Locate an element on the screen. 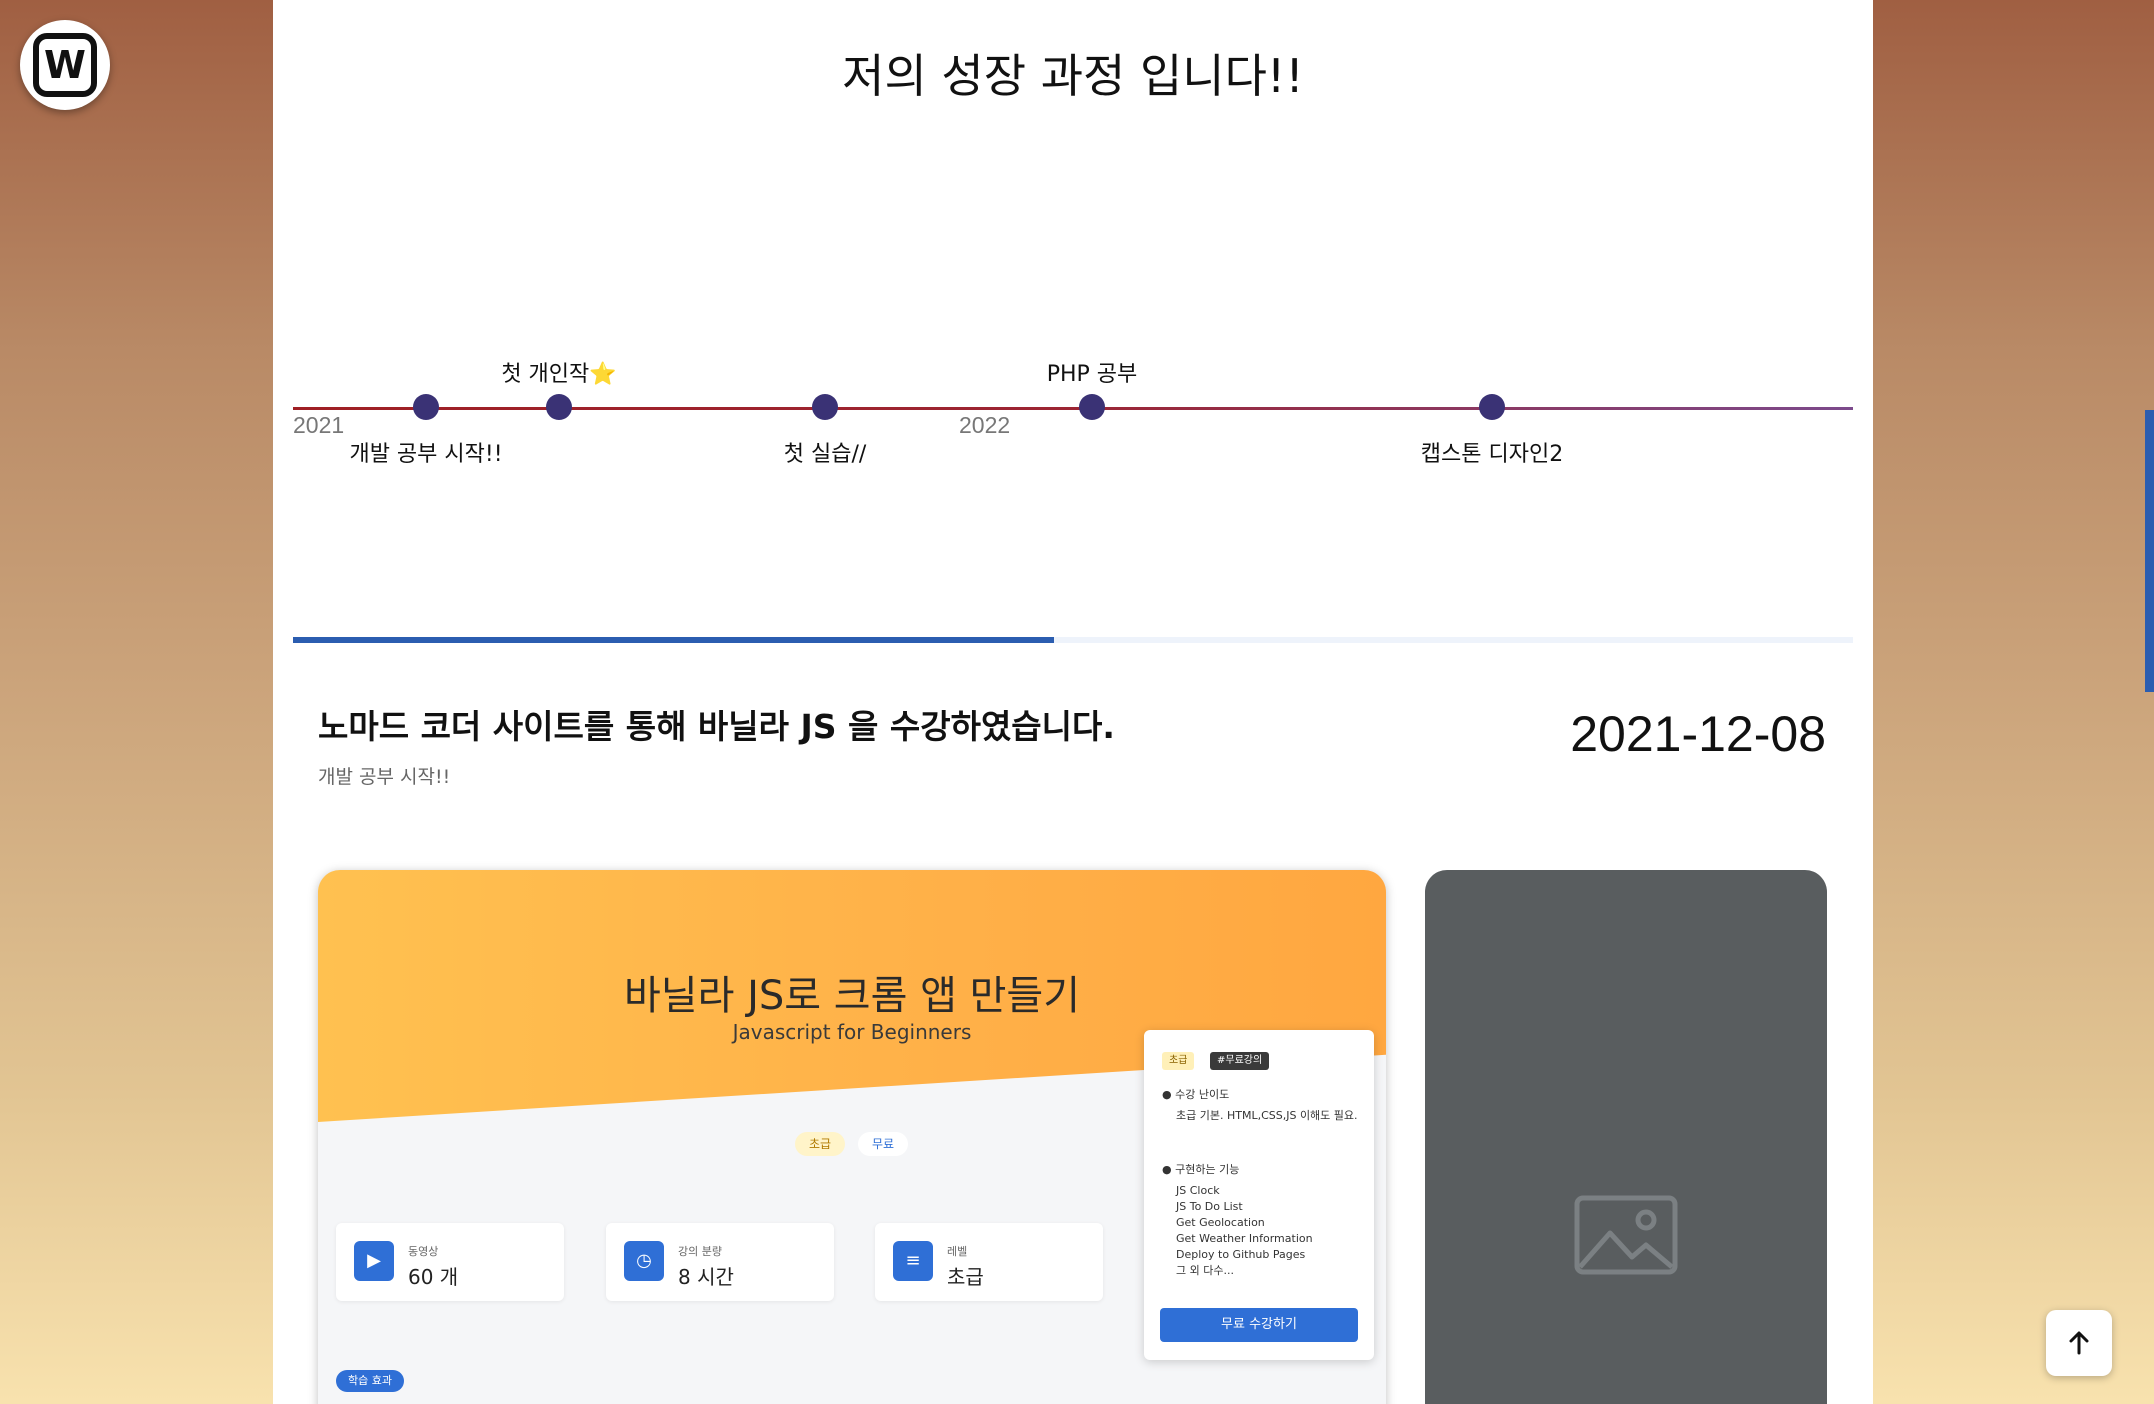  stat-label: 강의 분량 is located at coordinates (700, 1251).